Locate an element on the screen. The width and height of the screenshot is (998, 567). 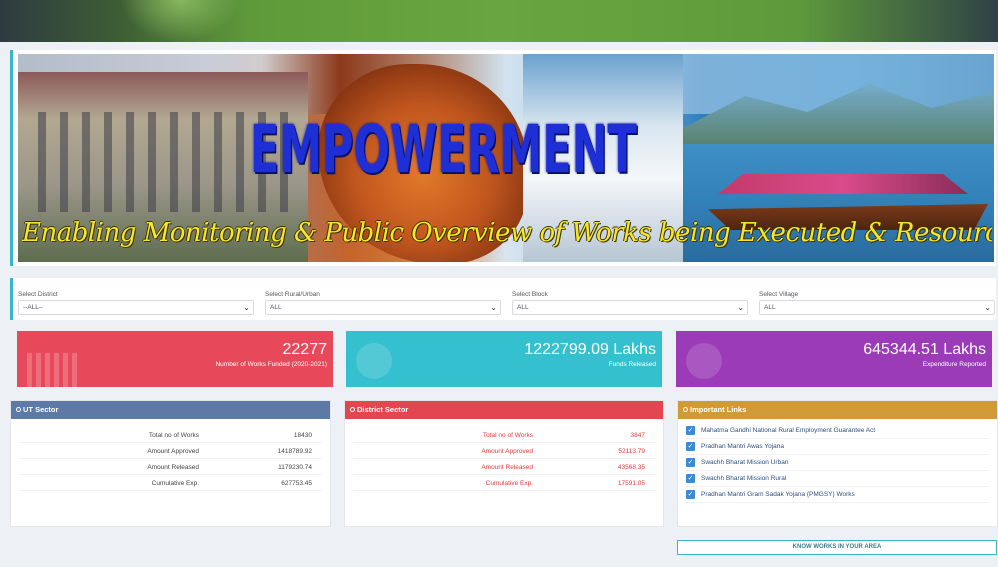
village-filter: Select Village ALL ⌄ is located at coordinates (877, 303).